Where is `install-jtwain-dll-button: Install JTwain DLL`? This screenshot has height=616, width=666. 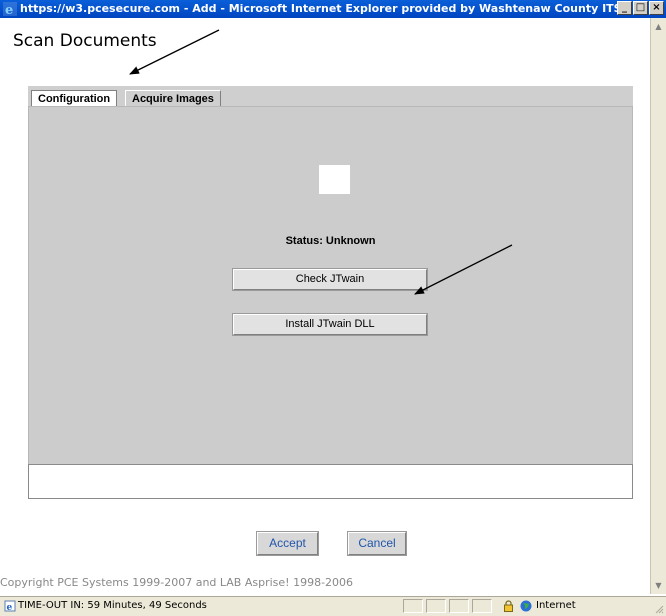 install-jtwain-dll-button: Install JTwain DLL is located at coordinates (330, 324).